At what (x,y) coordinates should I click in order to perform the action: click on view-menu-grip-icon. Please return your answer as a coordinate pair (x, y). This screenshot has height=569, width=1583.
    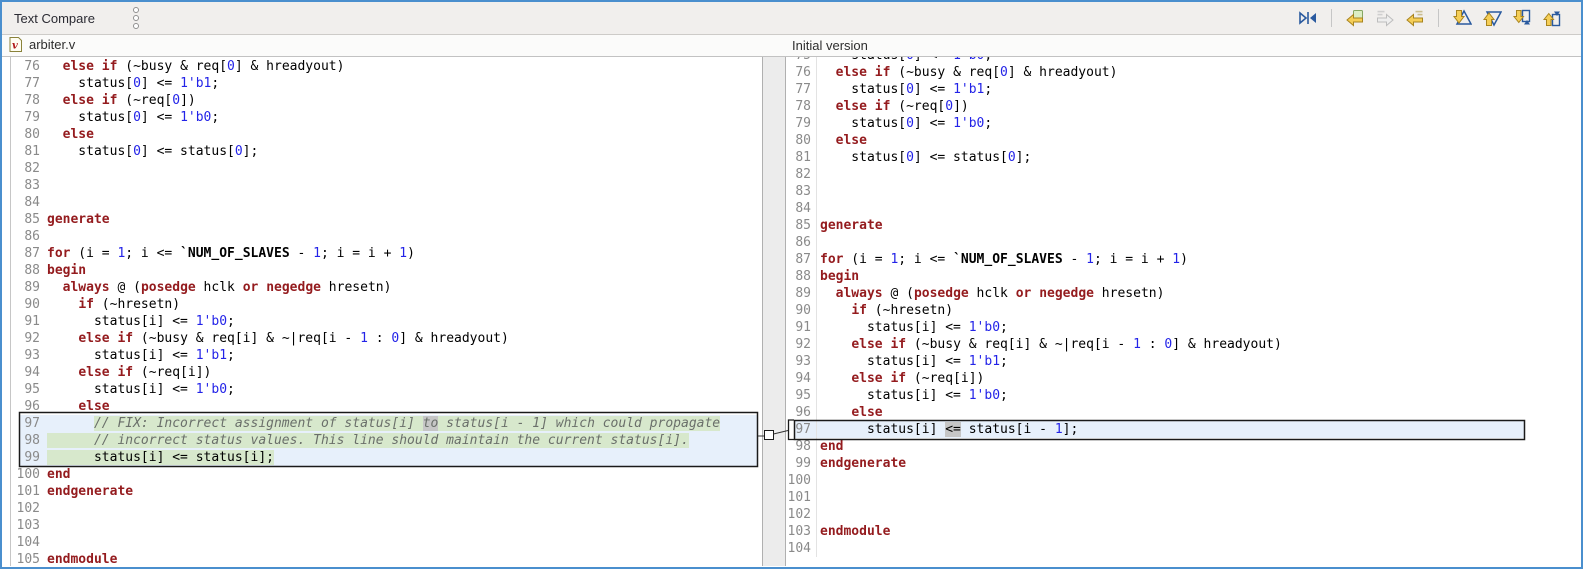
    Looking at the image, I should click on (135, 18).